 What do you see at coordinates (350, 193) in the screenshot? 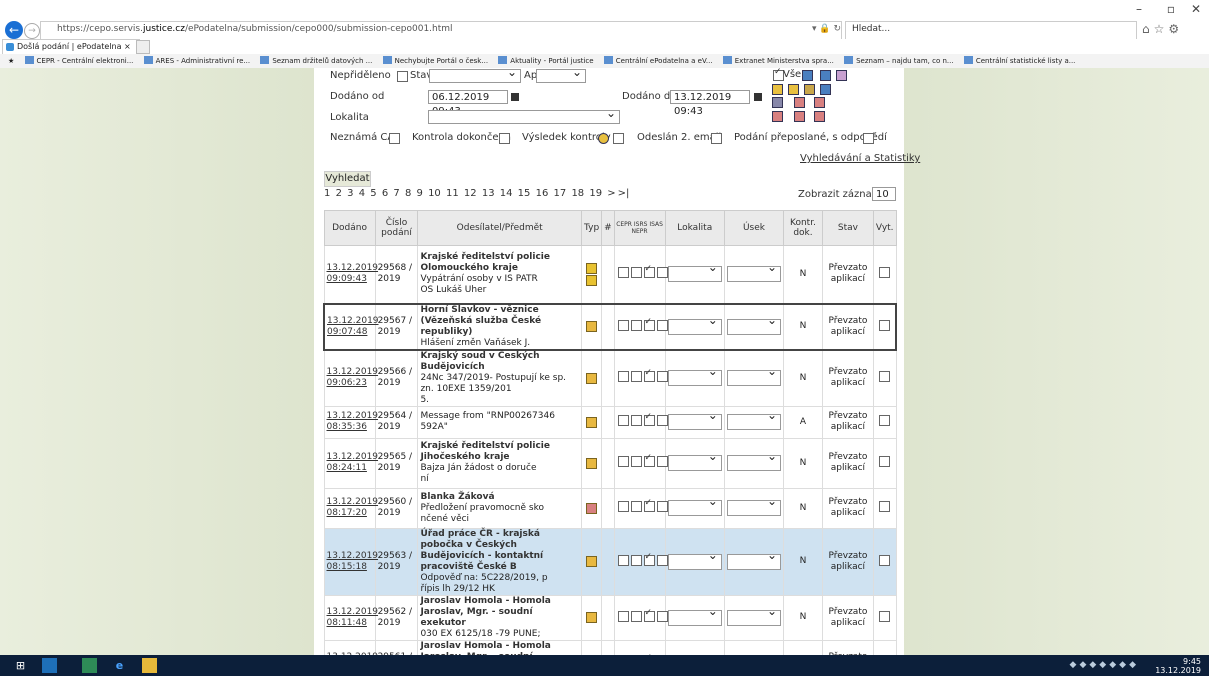
I see `page-link: 3` at bounding box center [350, 193].